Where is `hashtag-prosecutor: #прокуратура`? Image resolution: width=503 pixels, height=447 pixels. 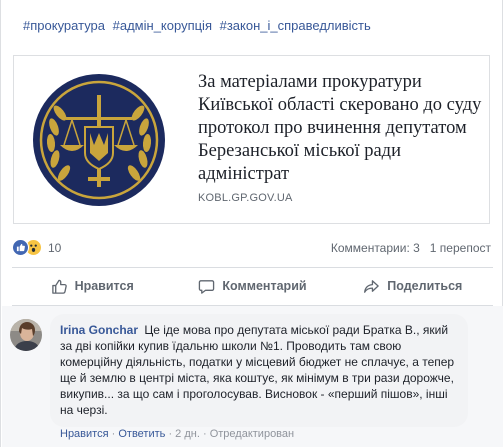
hashtag-prosecutor: #прокуратура is located at coordinates (64, 25).